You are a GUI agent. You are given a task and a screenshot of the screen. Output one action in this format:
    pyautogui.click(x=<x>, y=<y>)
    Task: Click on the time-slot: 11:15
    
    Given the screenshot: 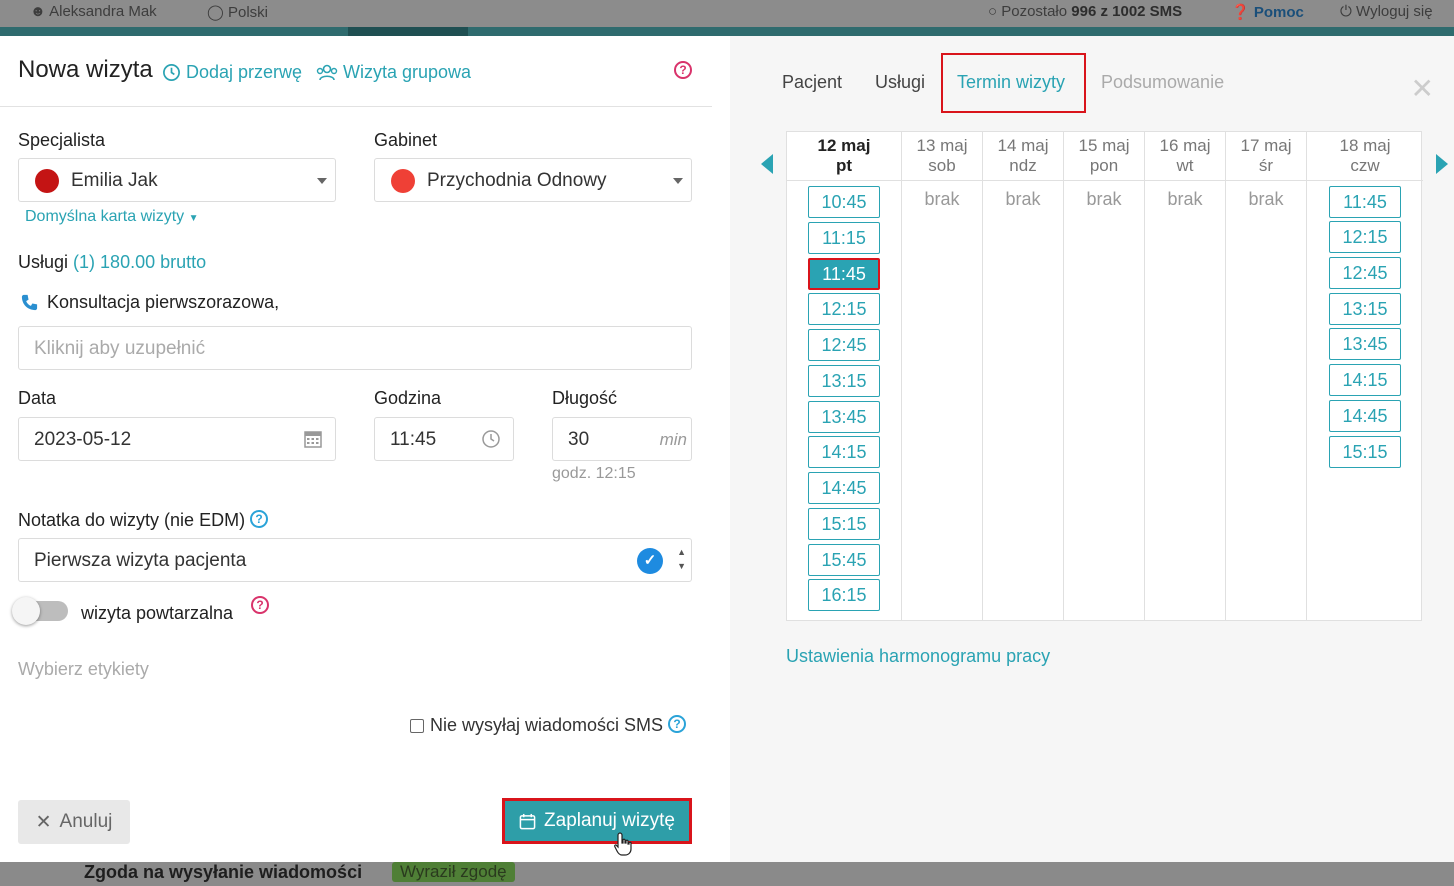 What is the action you would take?
    pyautogui.click(x=844, y=238)
    